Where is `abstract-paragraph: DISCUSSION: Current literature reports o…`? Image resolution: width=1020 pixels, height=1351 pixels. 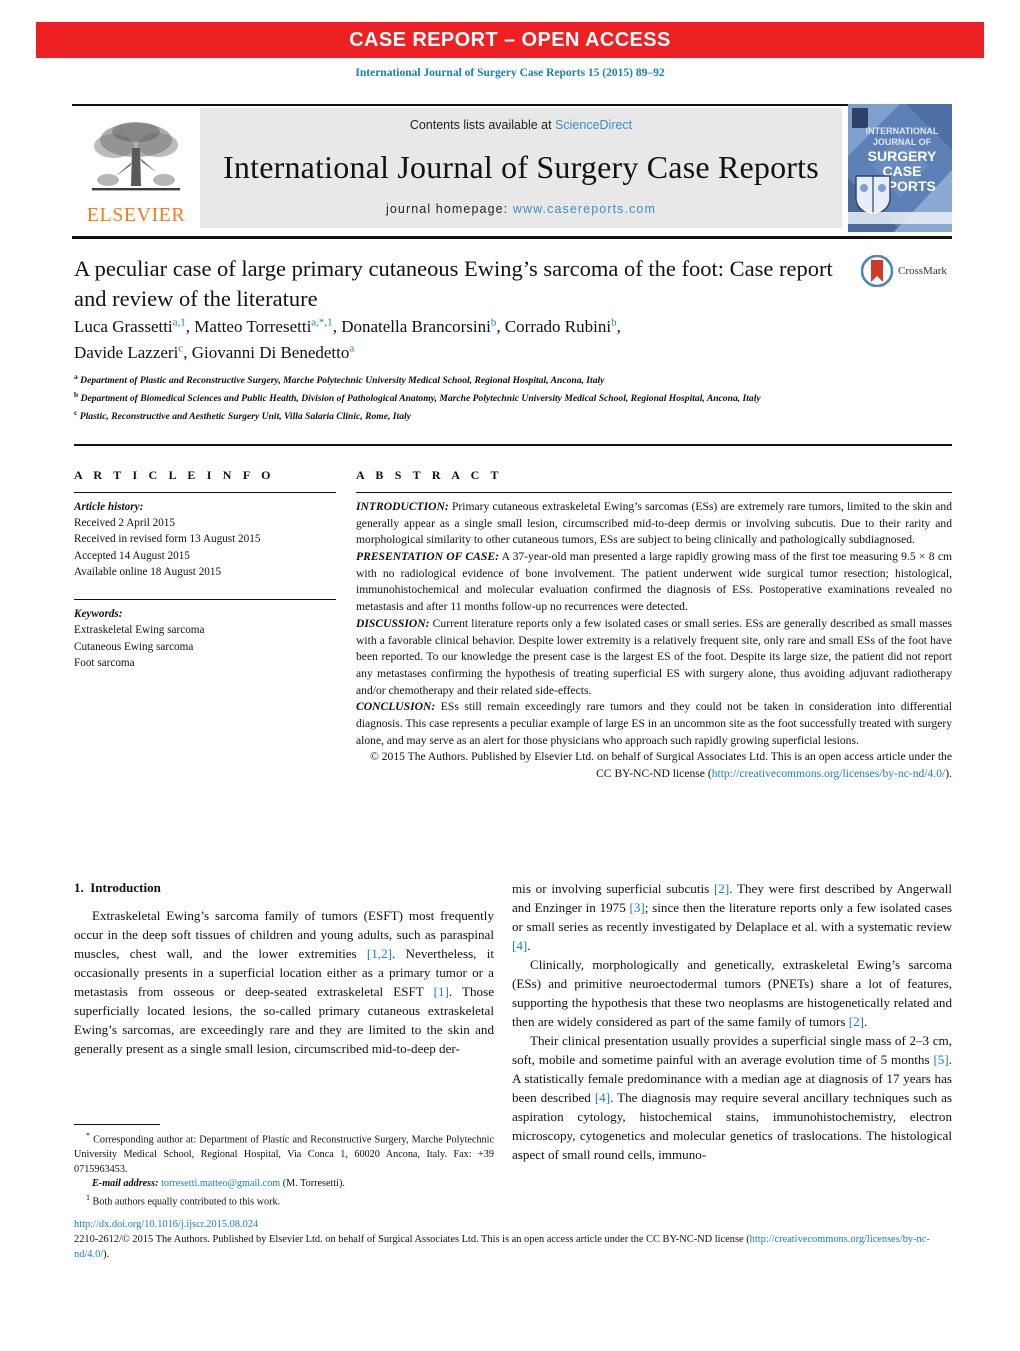 abstract-paragraph: DISCUSSION: Current literature reports o… is located at coordinates (654, 657).